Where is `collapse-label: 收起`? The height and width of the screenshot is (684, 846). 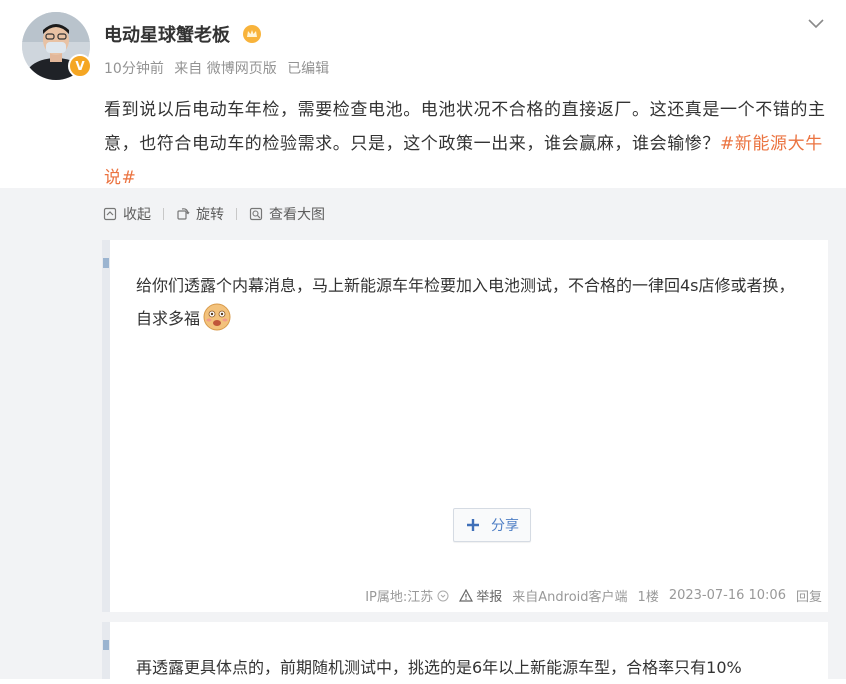
collapse-label: 收起 is located at coordinates (137, 215).